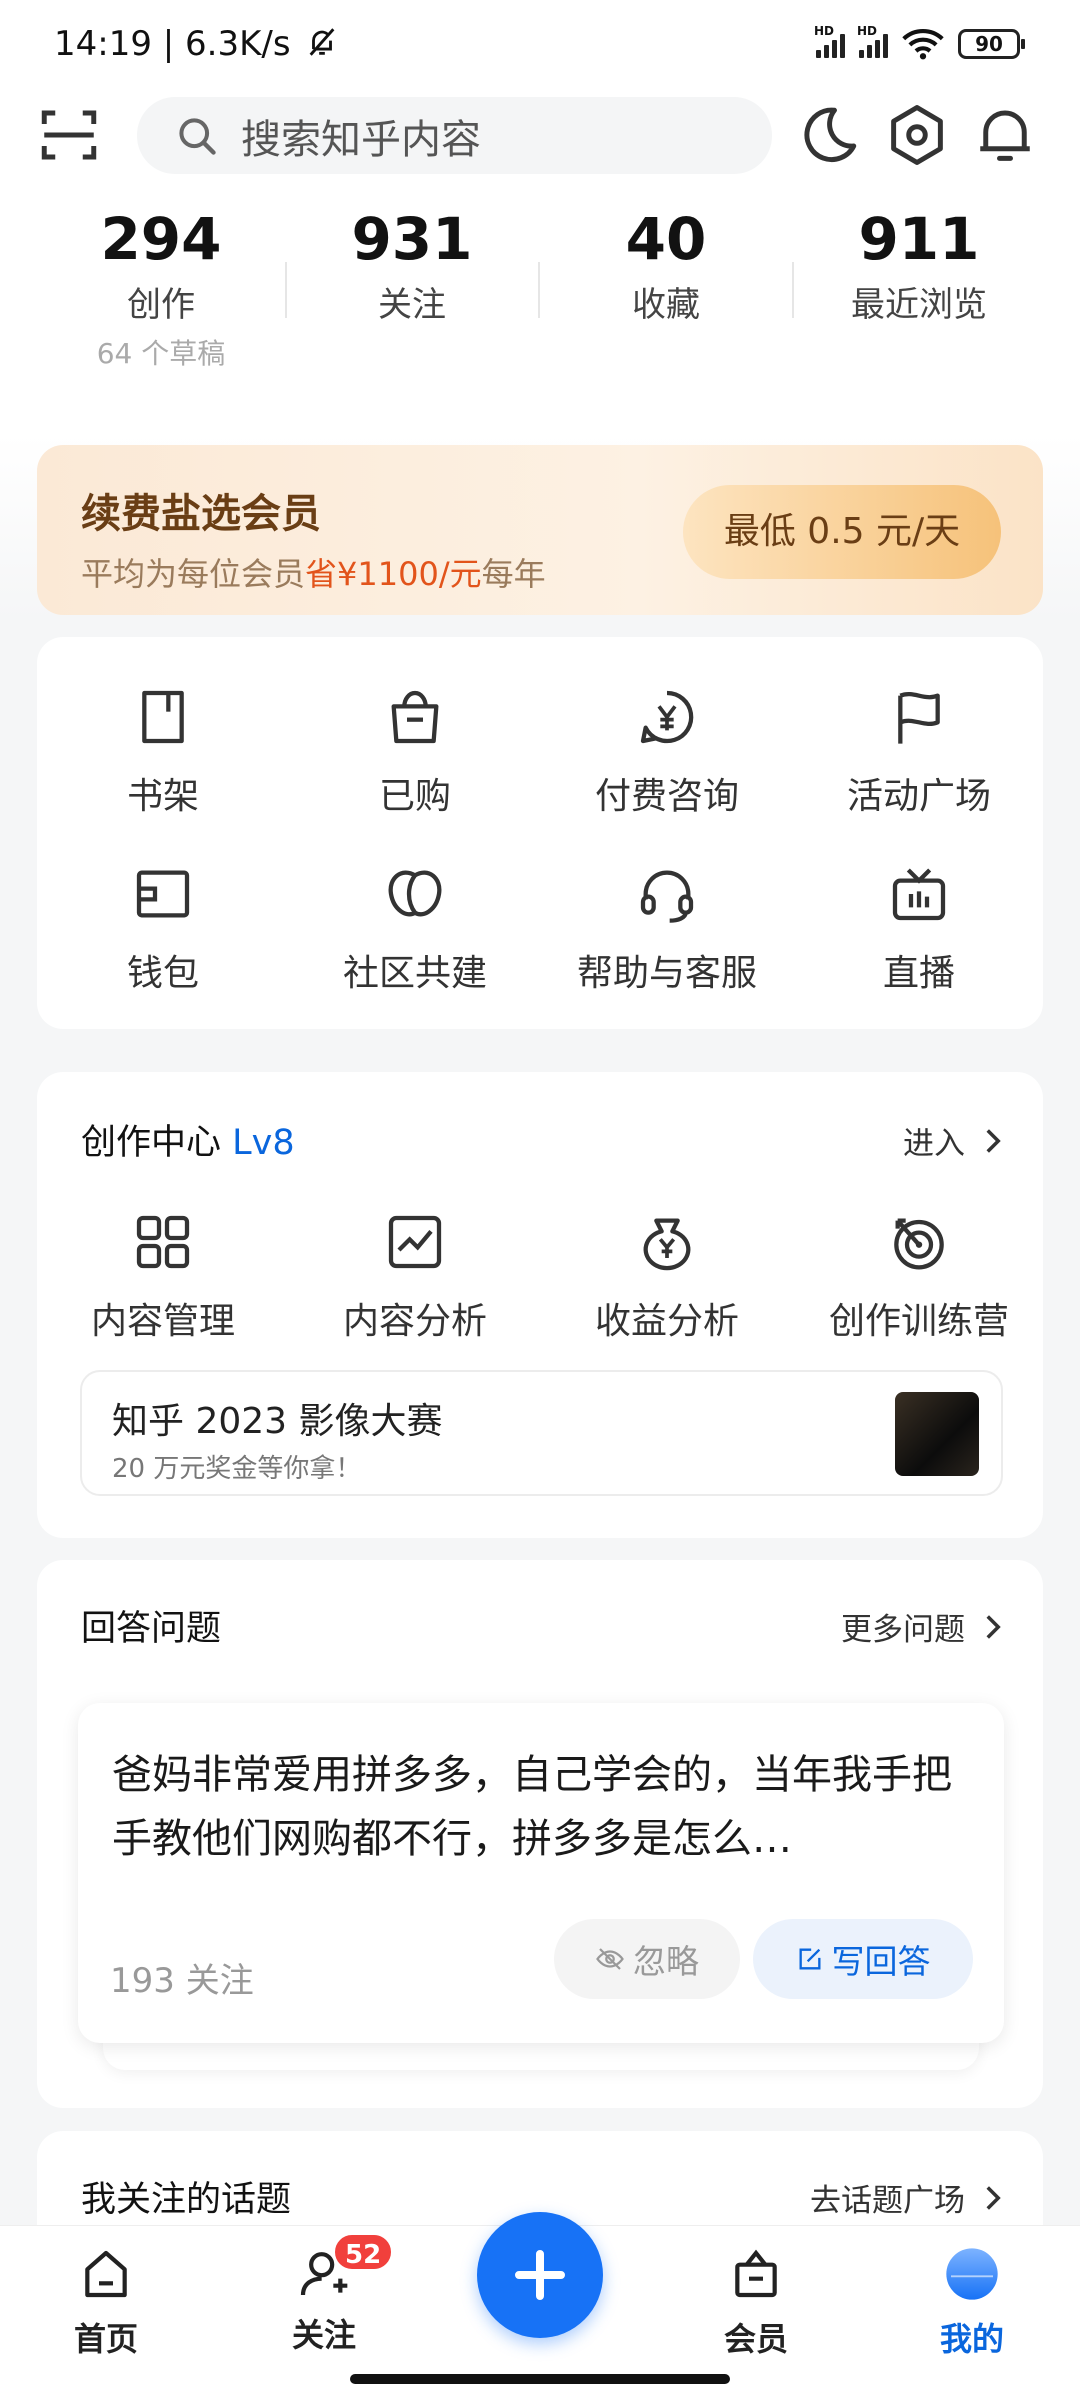 This screenshot has width=1080, height=2400. What do you see at coordinates (872, 41) in the screenshot?
I see `signal-2-icon: HD` at bounding box center [872, 41].